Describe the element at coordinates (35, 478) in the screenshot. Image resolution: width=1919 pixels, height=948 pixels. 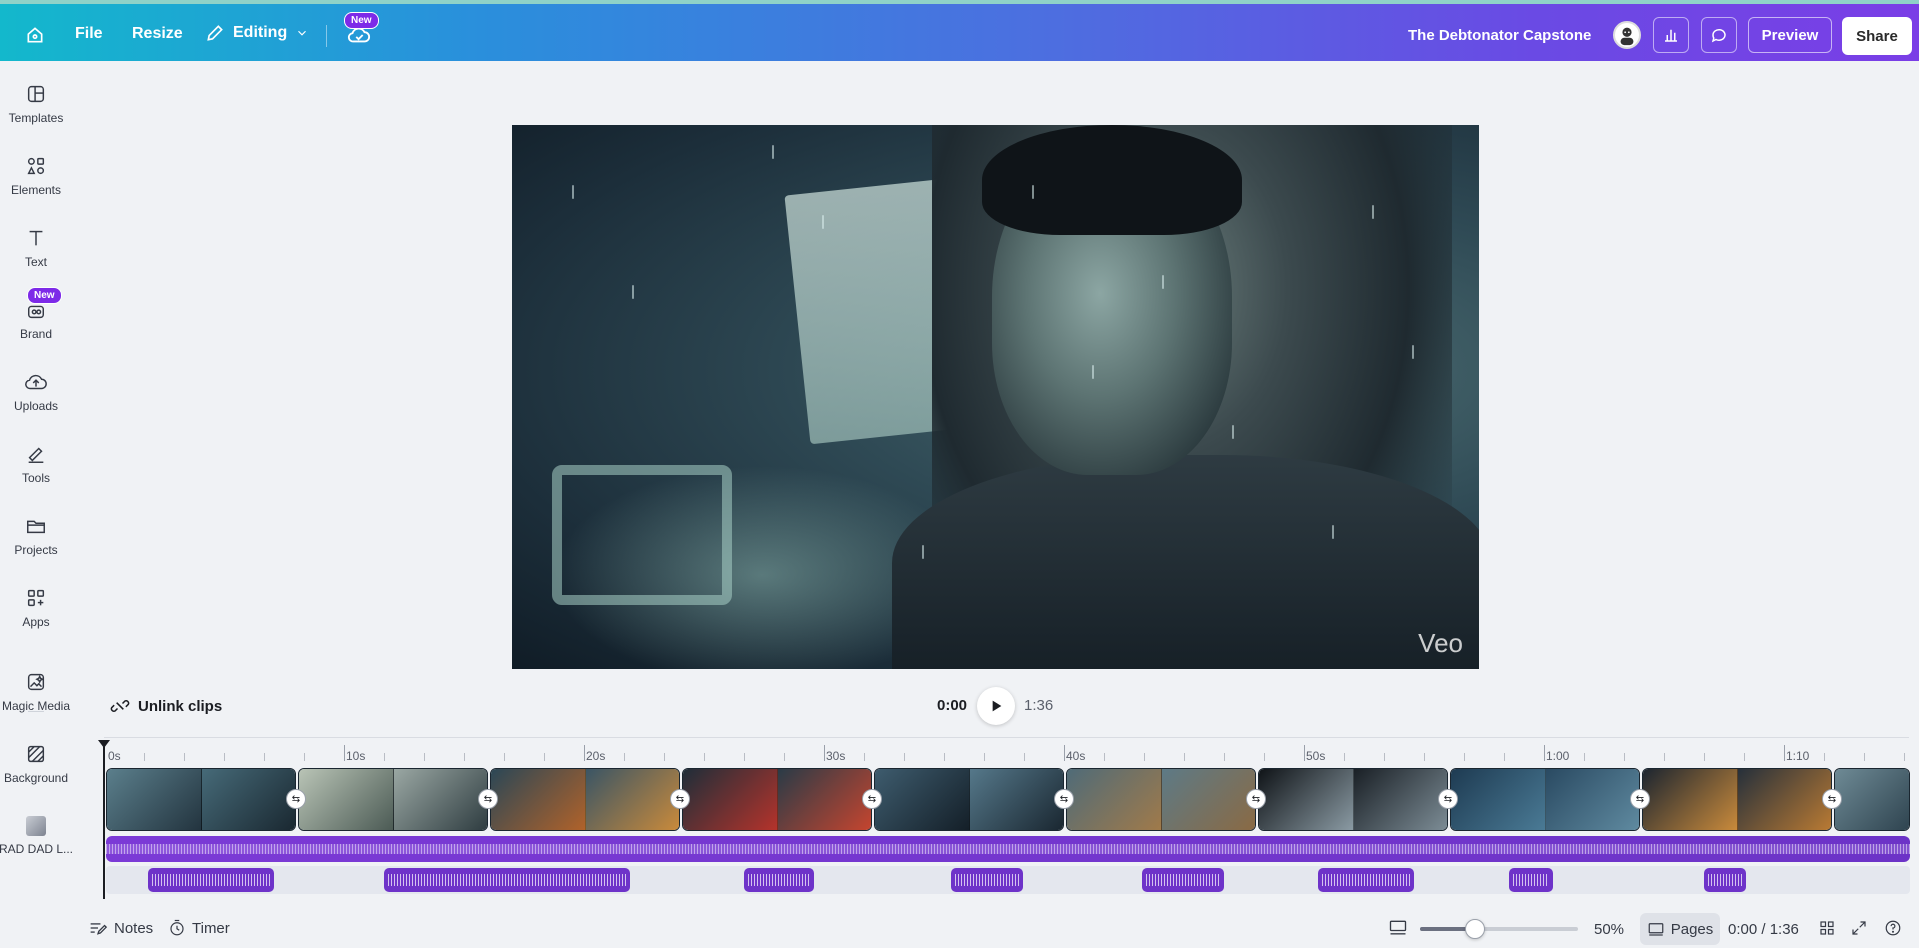
I see `sidebar-item-label: Tools` at that location.